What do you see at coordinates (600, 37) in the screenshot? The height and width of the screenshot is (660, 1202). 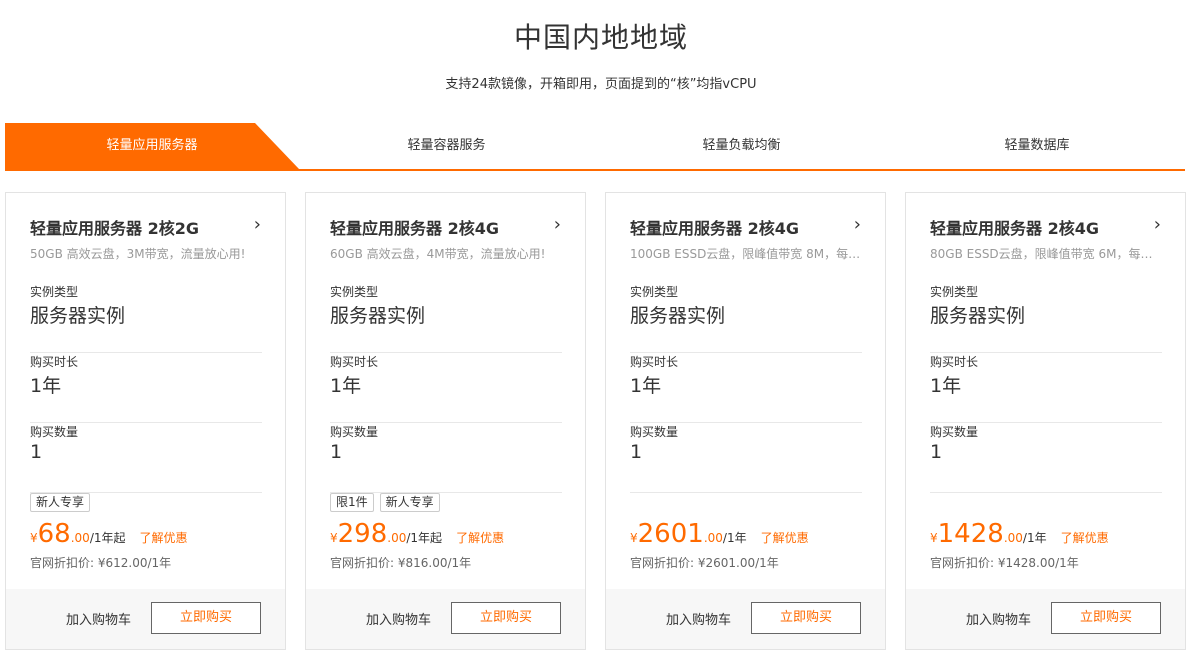 I see `page-title: 中国内地地域` at bounding box center [600, 37].